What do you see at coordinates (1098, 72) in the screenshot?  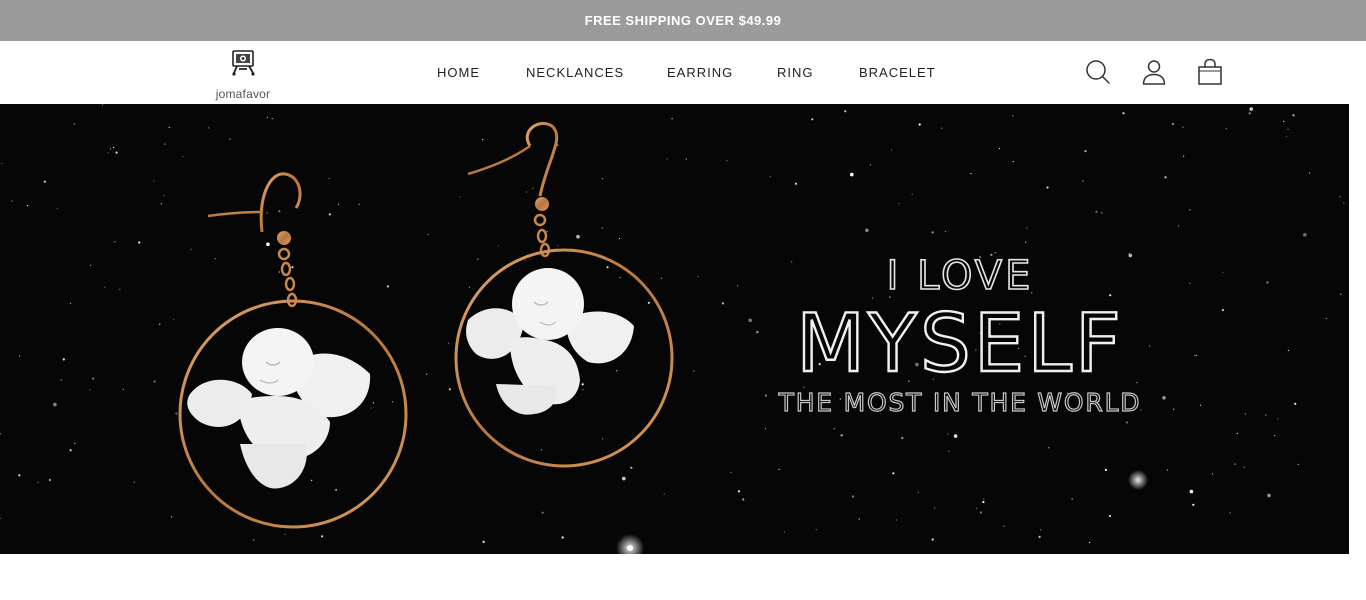 I see `search-button` at bounding box center [1098, 72].